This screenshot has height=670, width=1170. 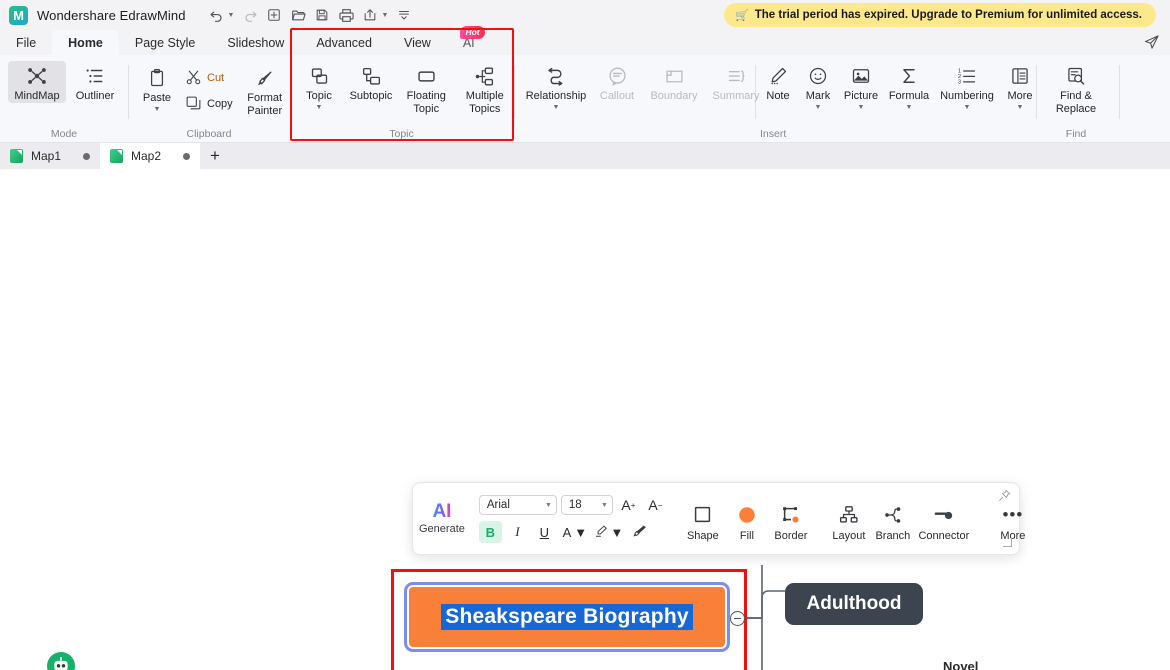 I want to click on mindmap-button: MindMap, so click(x=37, y=82).